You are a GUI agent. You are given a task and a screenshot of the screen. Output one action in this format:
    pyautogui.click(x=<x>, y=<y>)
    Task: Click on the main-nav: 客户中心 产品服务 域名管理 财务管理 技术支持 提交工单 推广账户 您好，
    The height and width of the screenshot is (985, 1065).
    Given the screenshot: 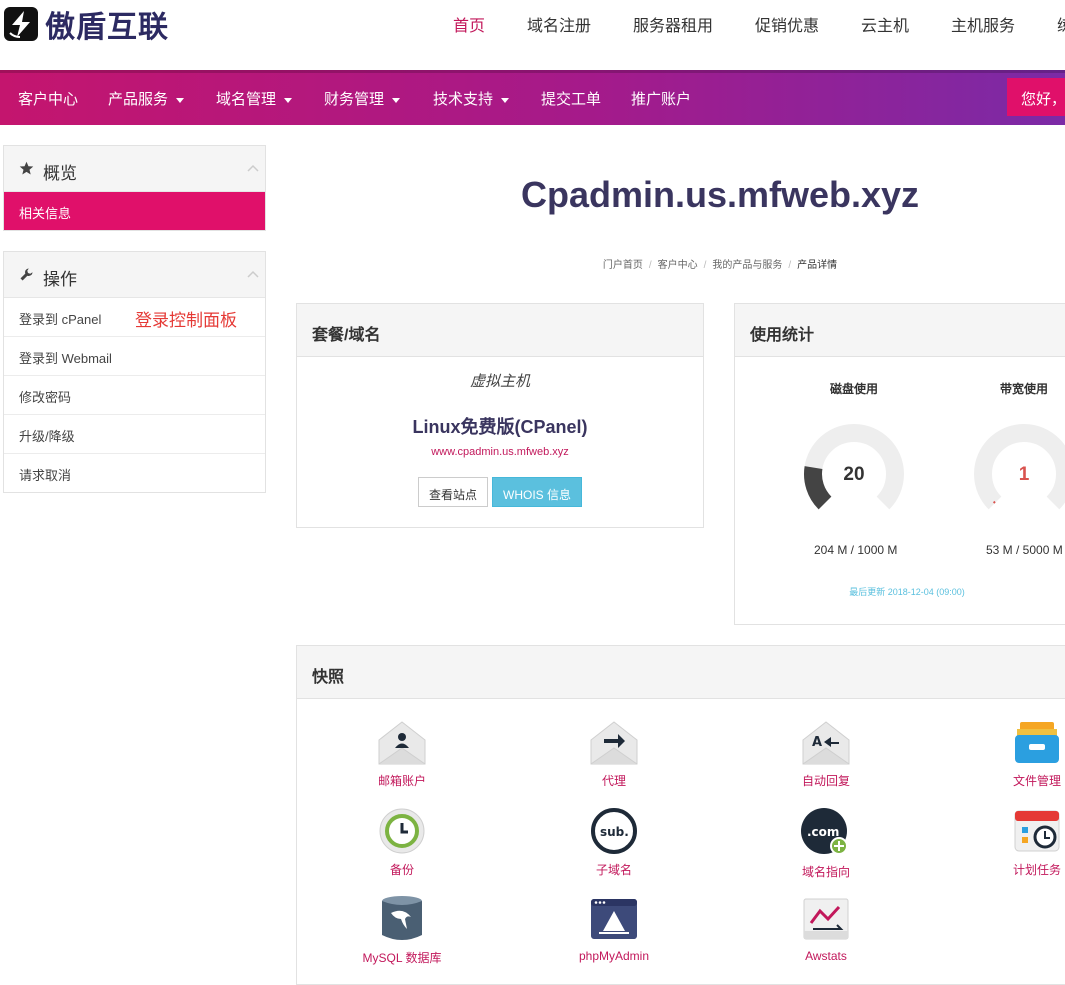 What is the action you would take?
    pyautogui.click(x=532, y=97)
    